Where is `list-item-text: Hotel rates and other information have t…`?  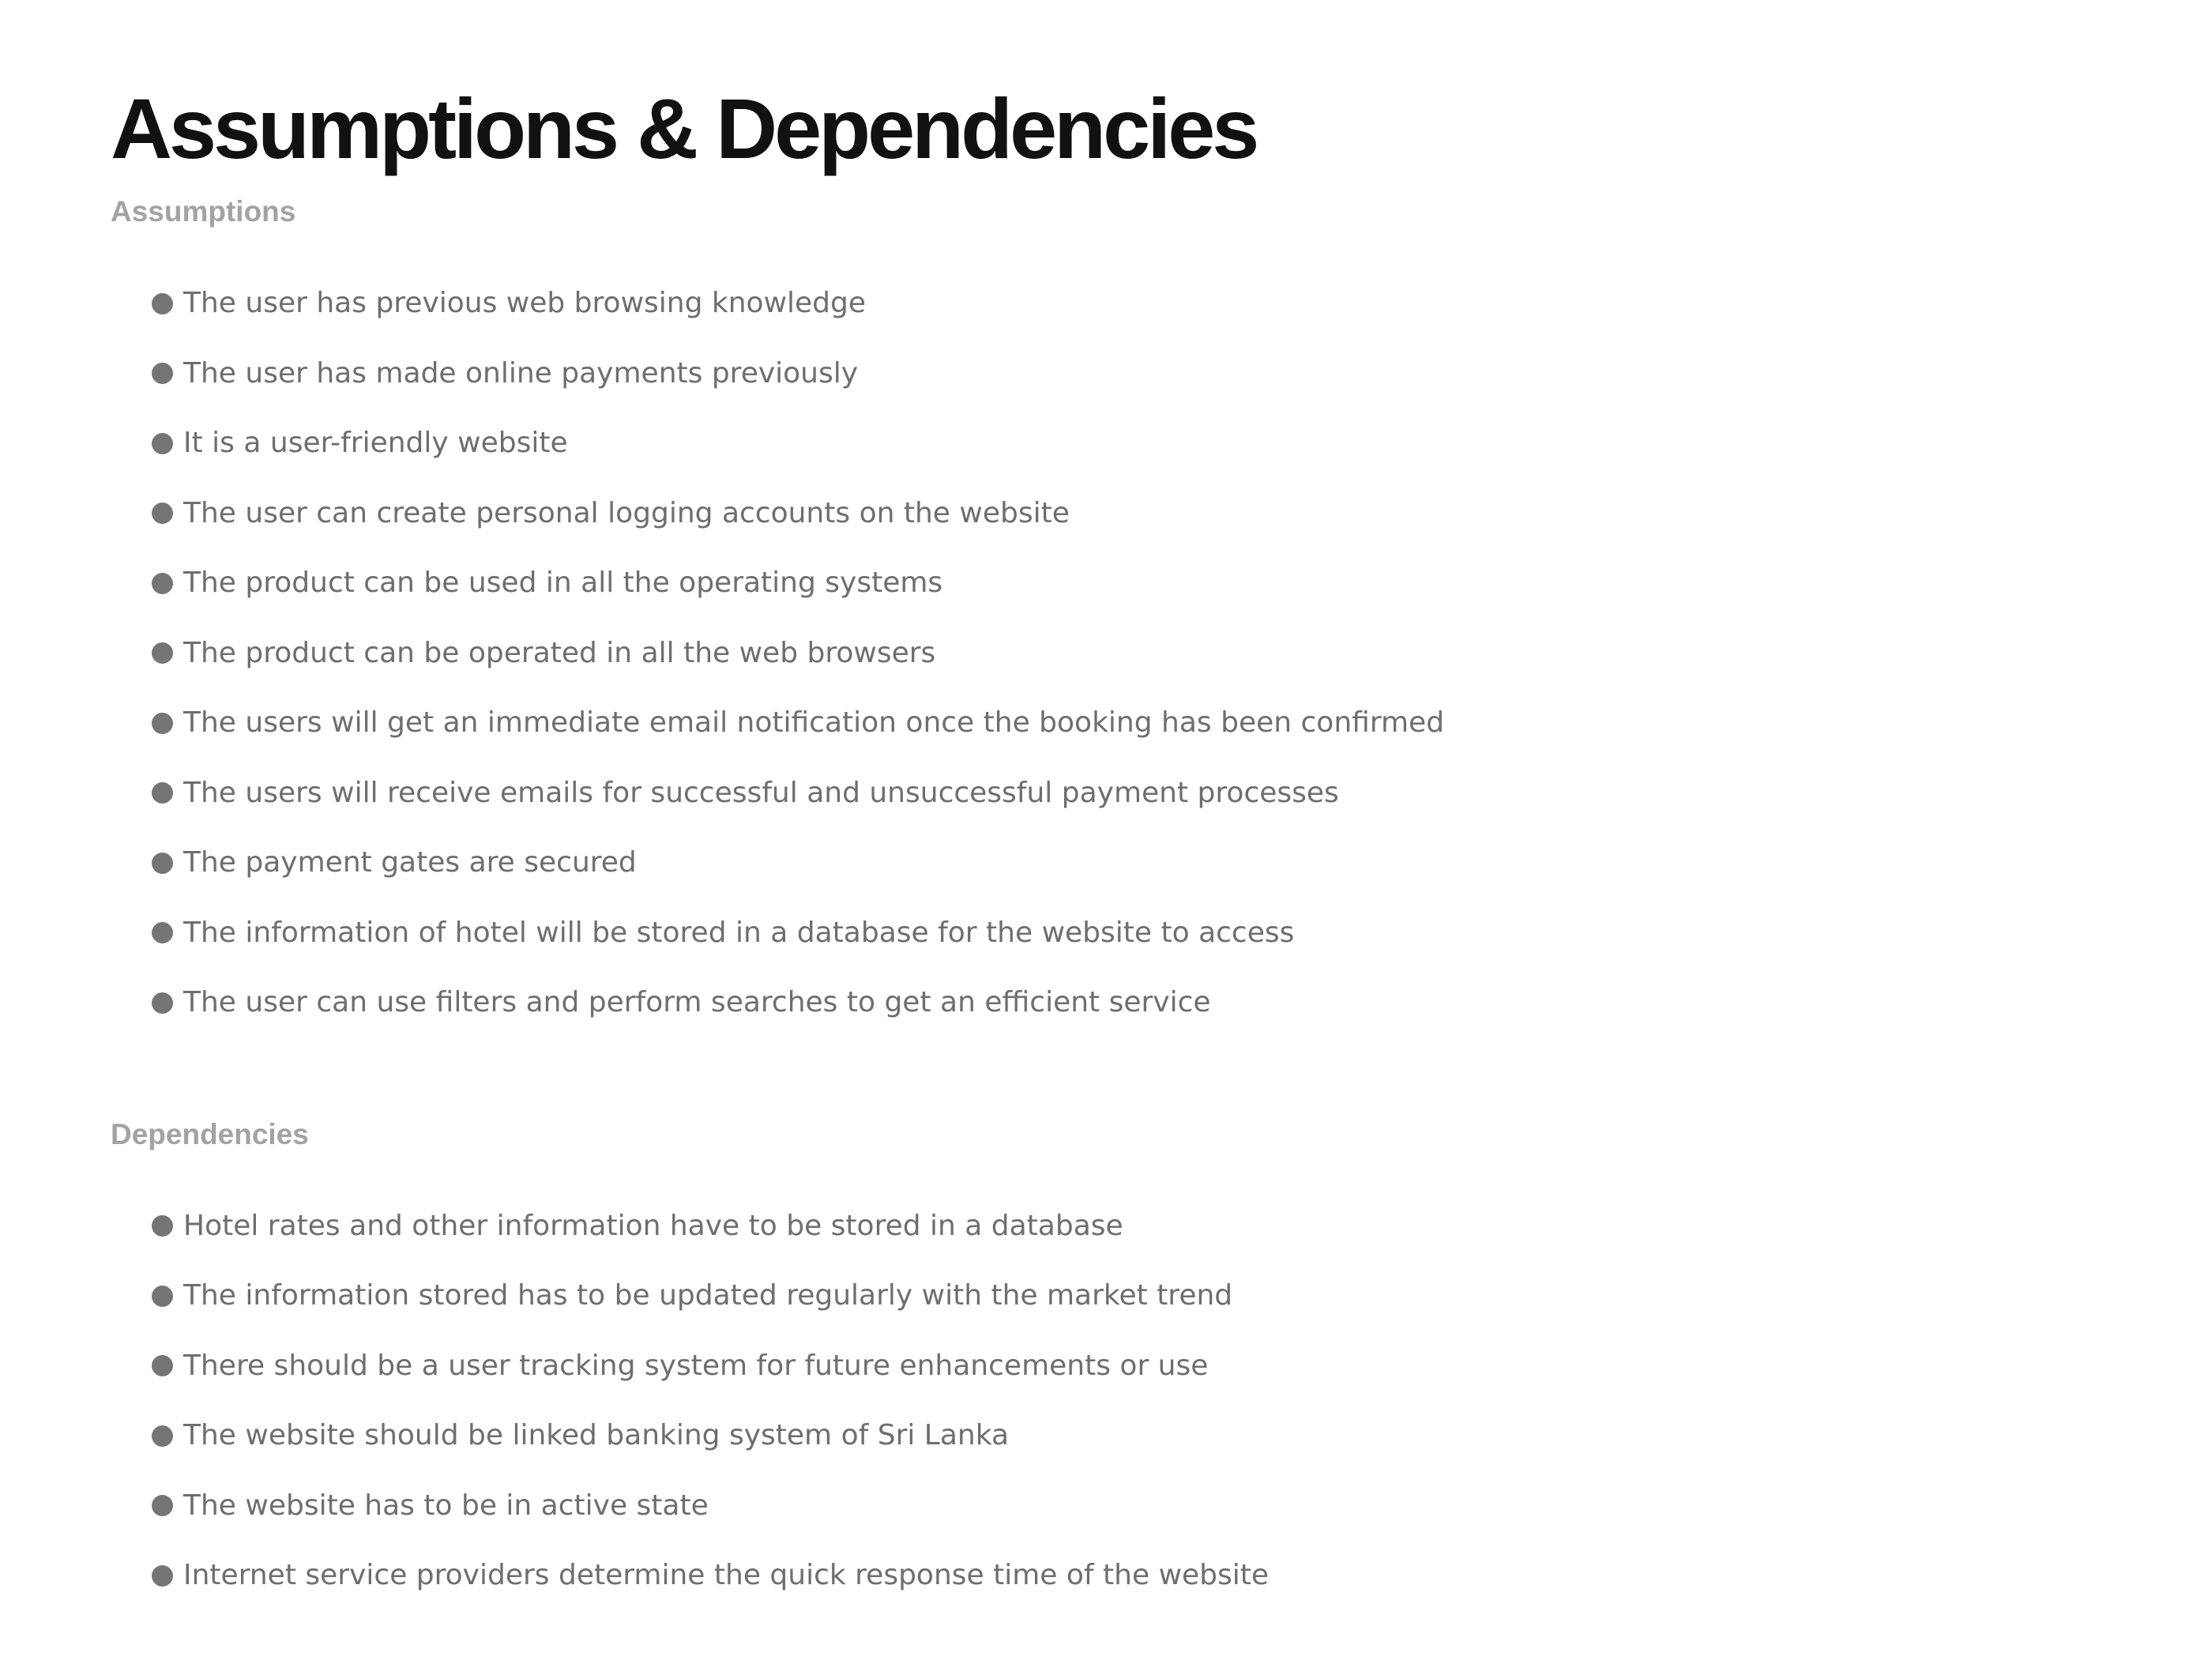
list-item-text: Hotel rates and other information have t… is located at coordinates (653, 1225).